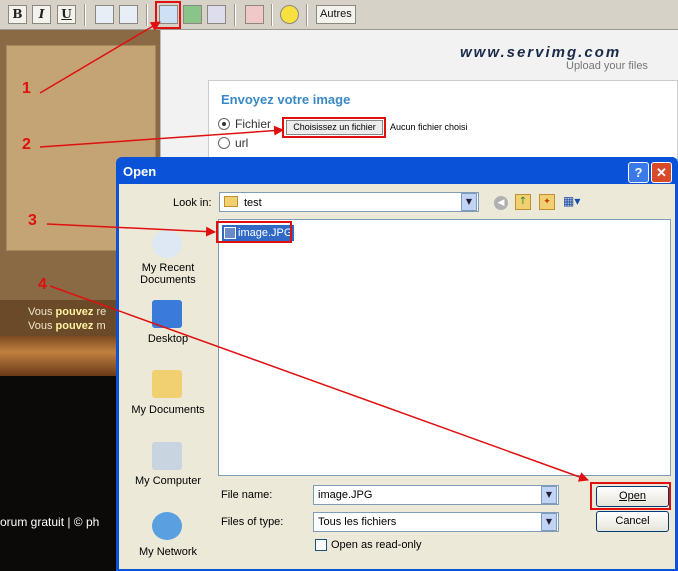  Describe the element at coordinates (42, 284) in the screenshot. I see `step-label-4: 4` at that location.